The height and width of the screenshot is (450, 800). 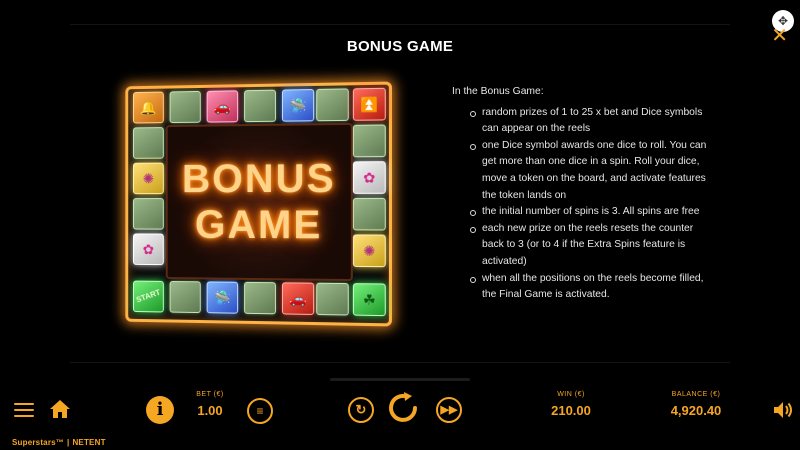 I want to click on tile-start: START, so click(x=148, y=296).